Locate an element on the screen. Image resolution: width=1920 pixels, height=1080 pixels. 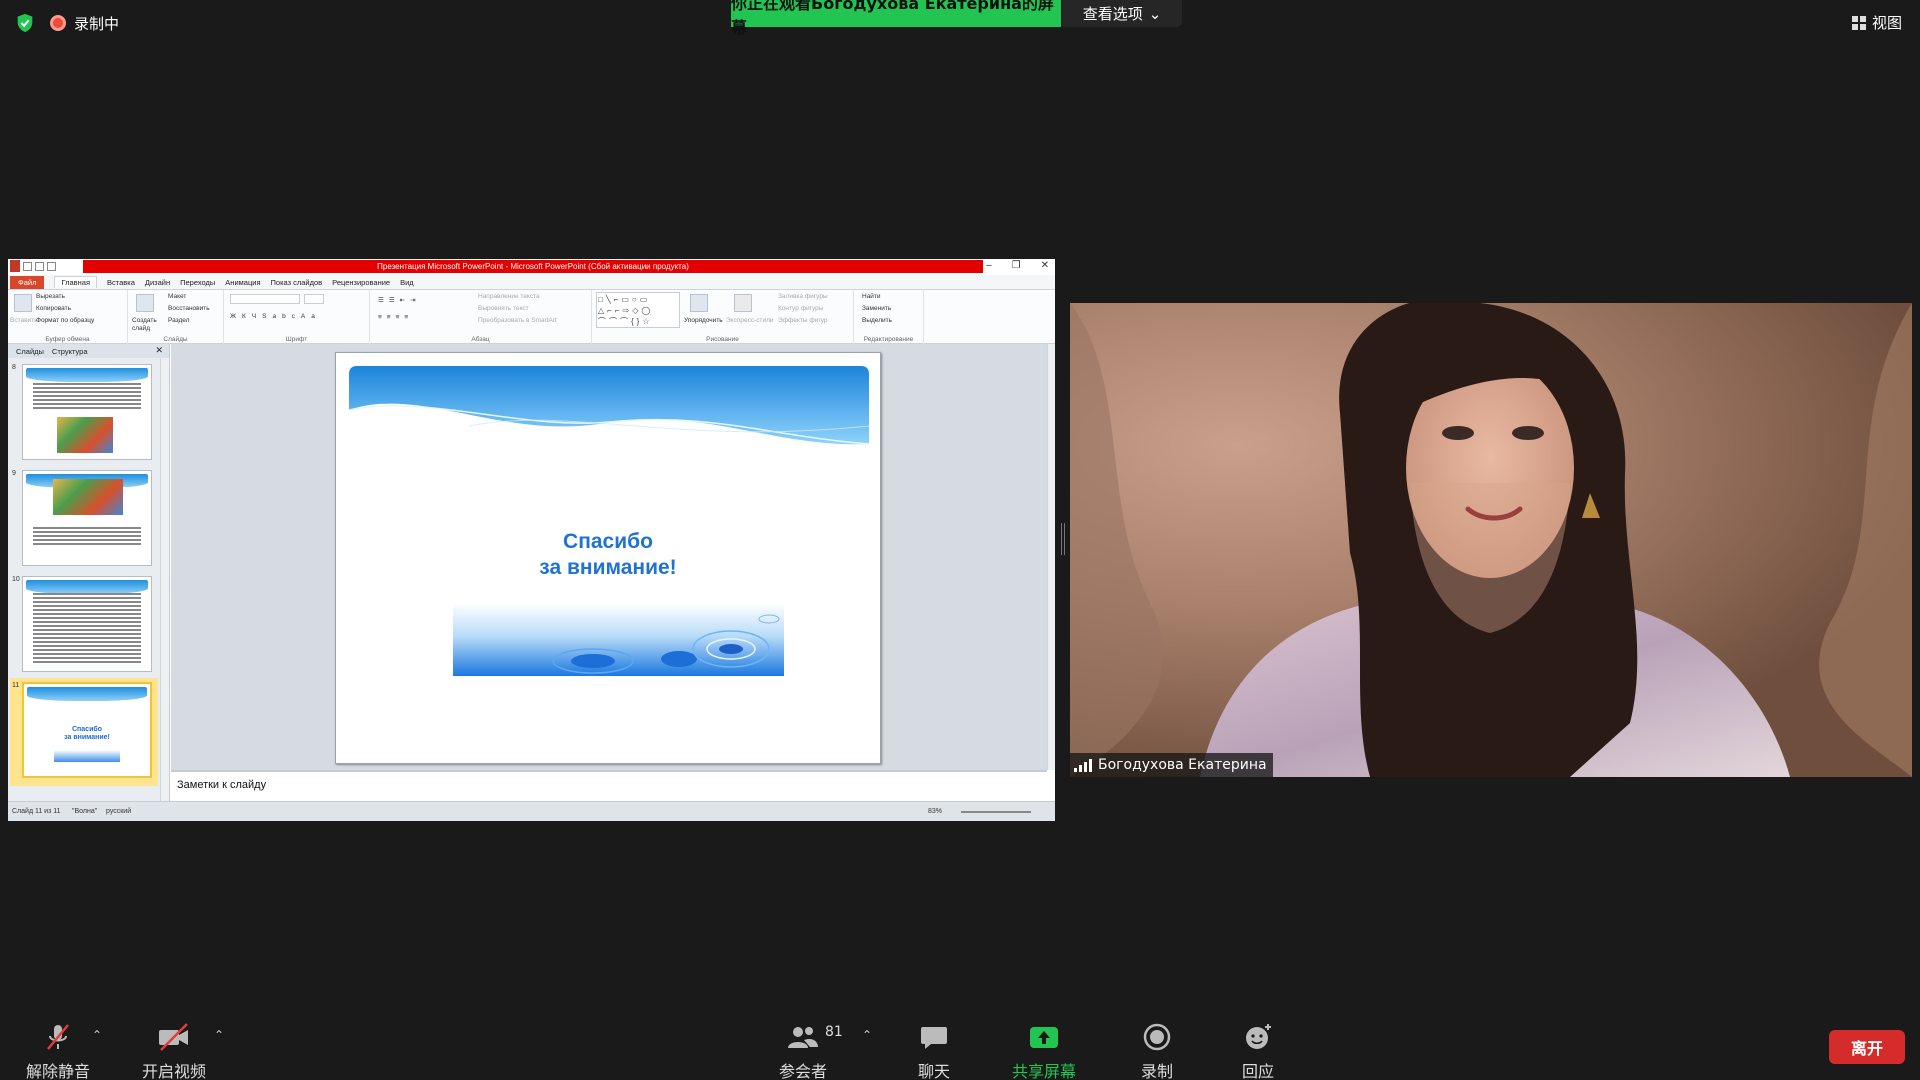
thumbnail-wave is located at coordinates (87, 587).